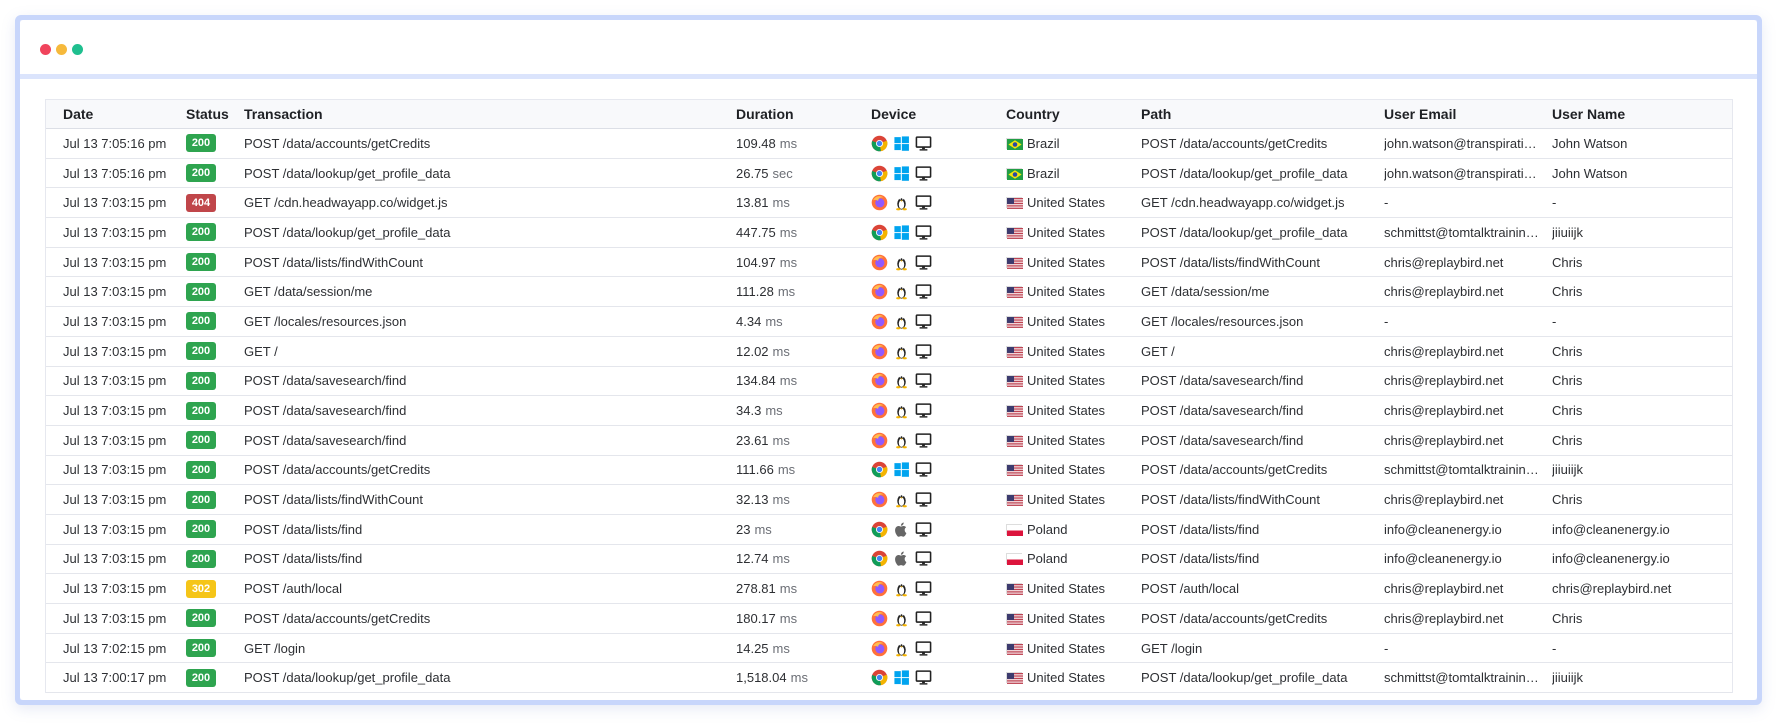  What do you see at coordinates (1234, 143) in the screenshot?
I see `path-cell: POST /data/accounts/getCredits` at bounding box center [1234, 143].